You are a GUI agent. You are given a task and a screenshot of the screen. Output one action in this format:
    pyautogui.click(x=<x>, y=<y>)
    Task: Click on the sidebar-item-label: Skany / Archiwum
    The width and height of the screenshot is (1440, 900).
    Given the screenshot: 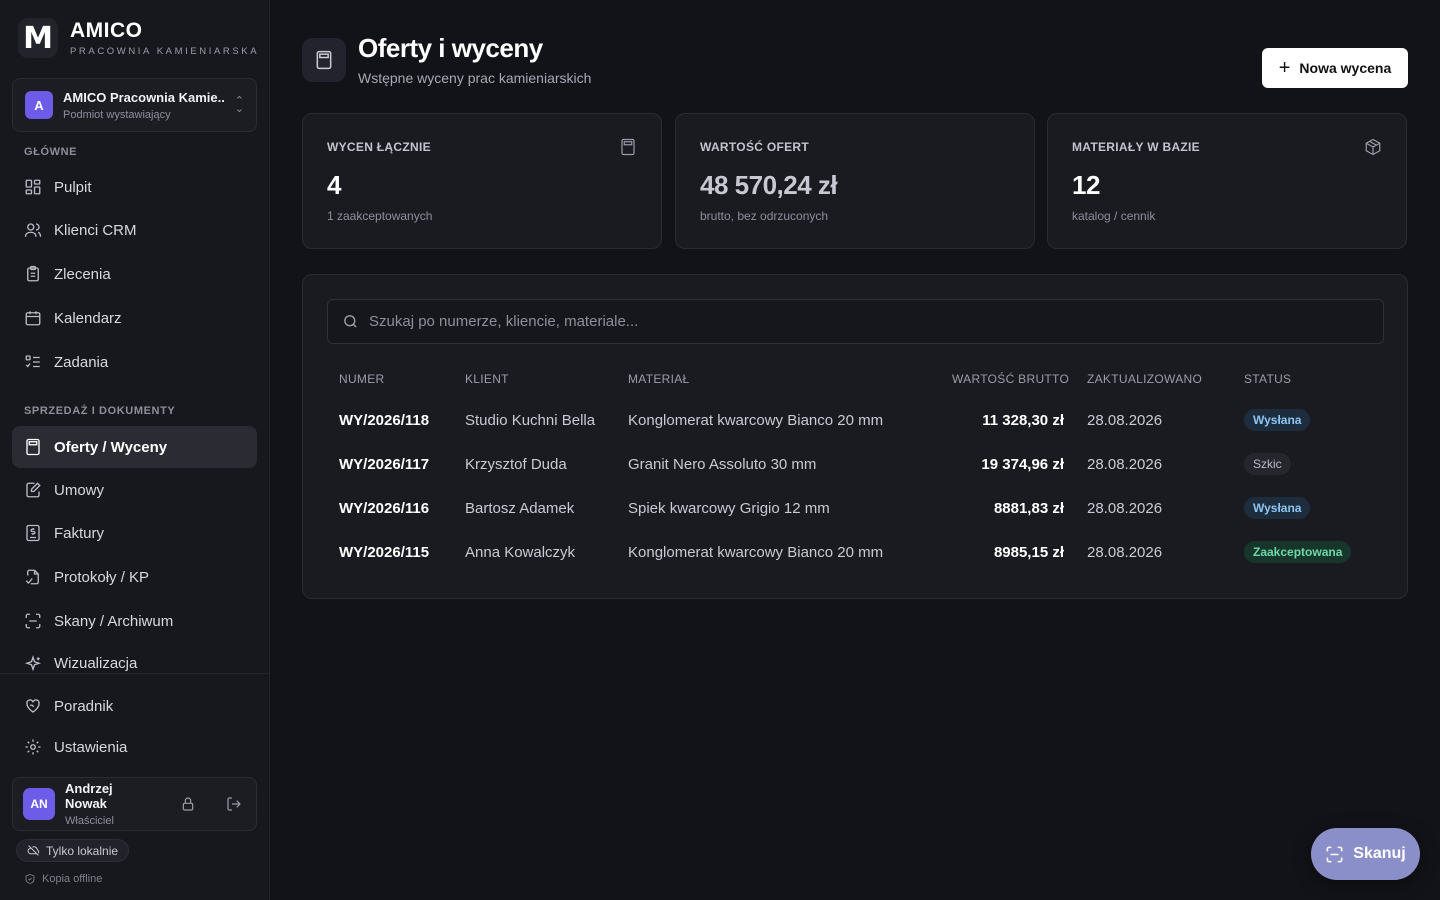 What is the action you would take?
    pyautogui.click(x=114, y=621)
    